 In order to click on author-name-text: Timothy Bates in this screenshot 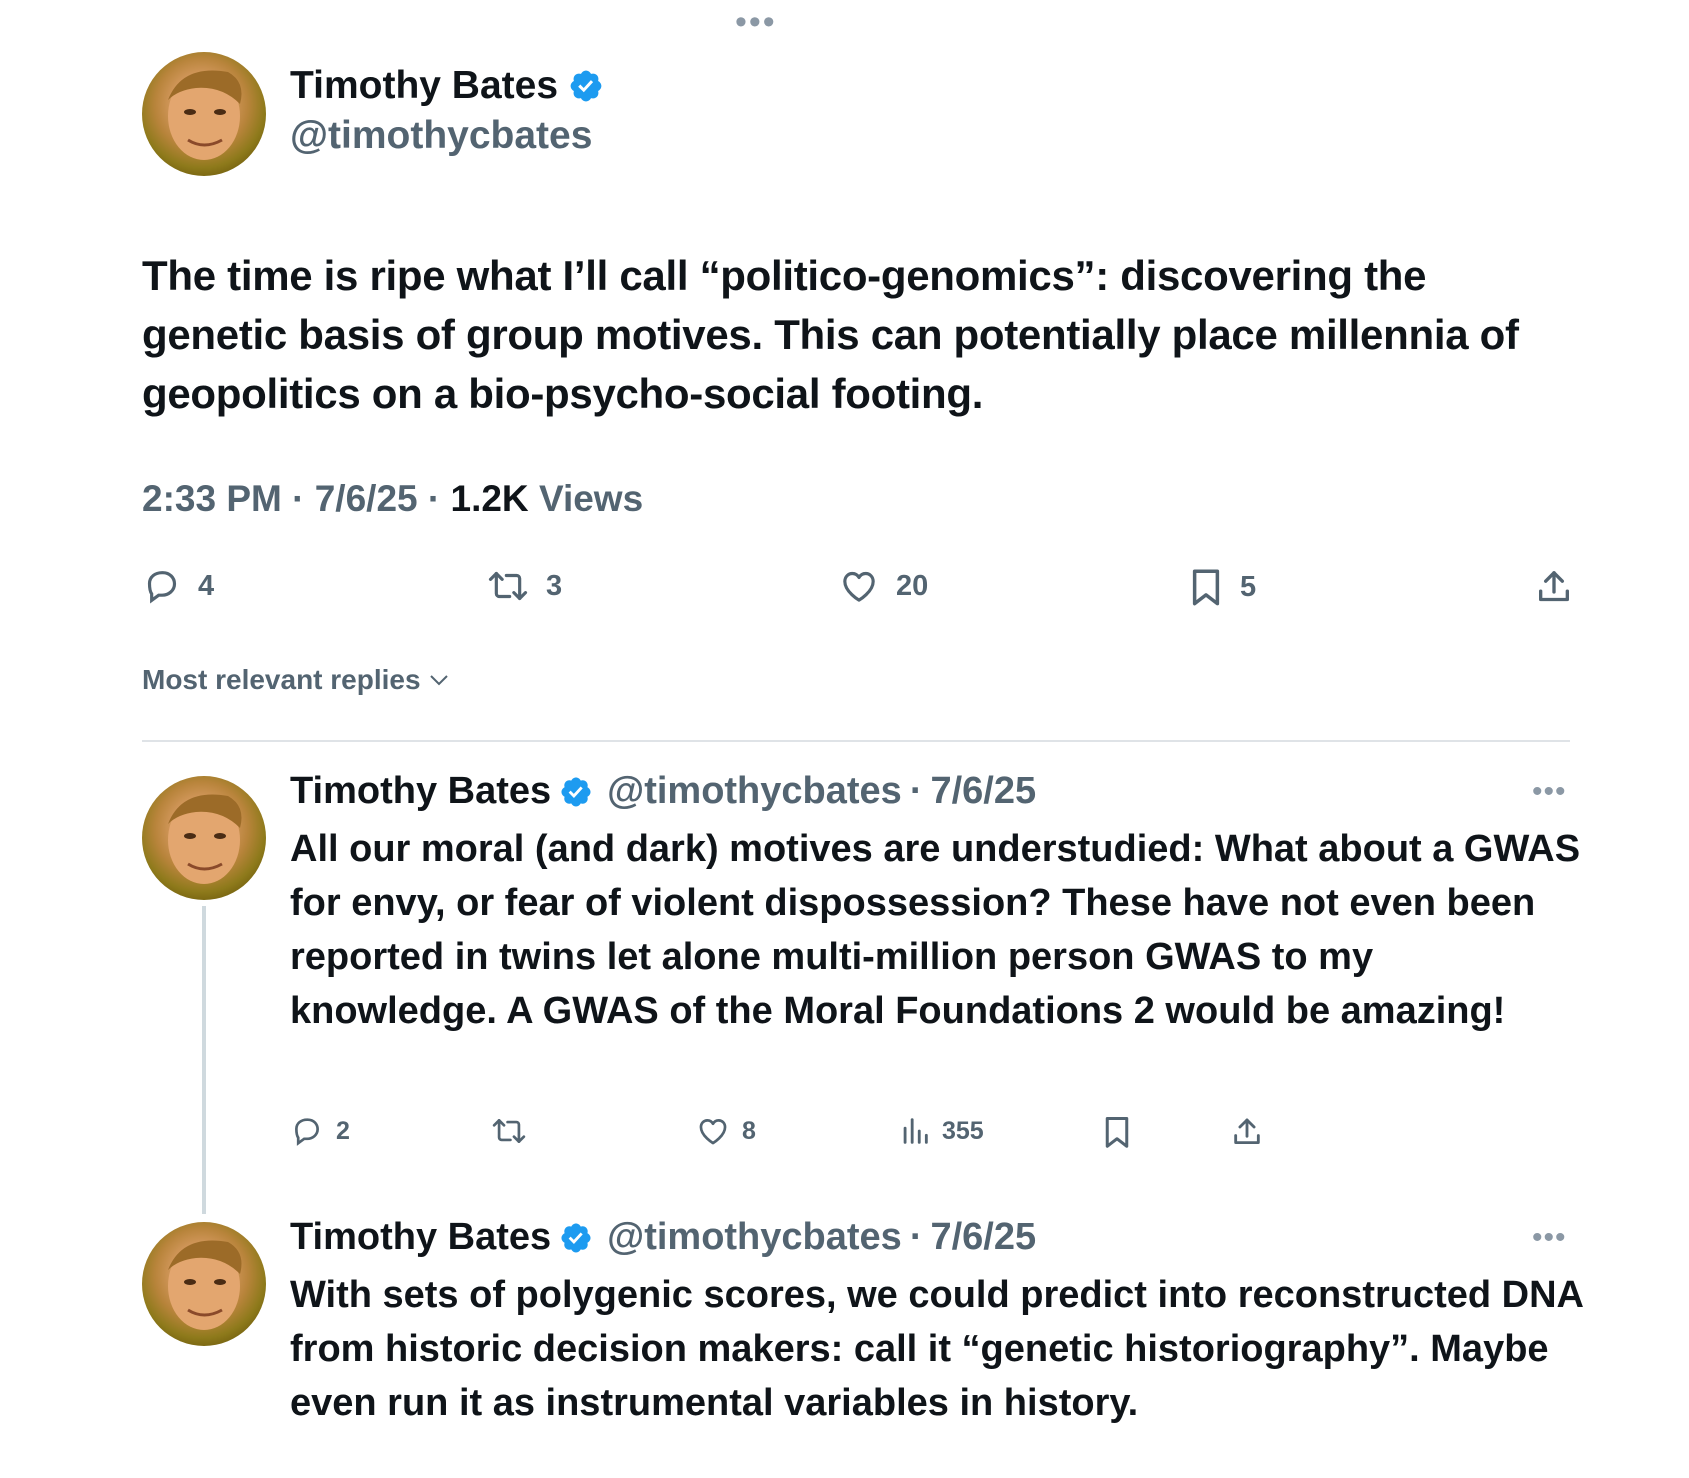, I will do `click(424, 86)`.